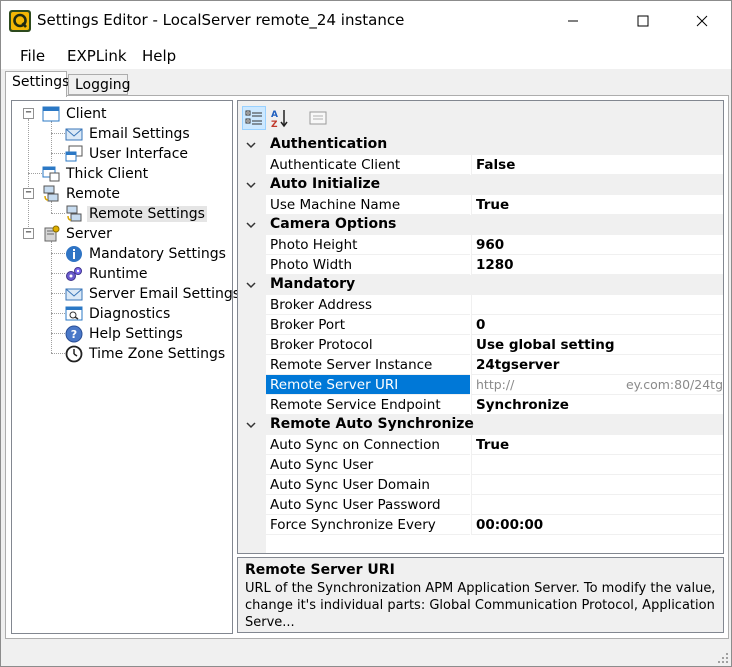 The image size is (732, 667). What do you see at coordinates (20, 21) in the screenshot?
I see `q-logo-icon` at bounding box center [20, 21].